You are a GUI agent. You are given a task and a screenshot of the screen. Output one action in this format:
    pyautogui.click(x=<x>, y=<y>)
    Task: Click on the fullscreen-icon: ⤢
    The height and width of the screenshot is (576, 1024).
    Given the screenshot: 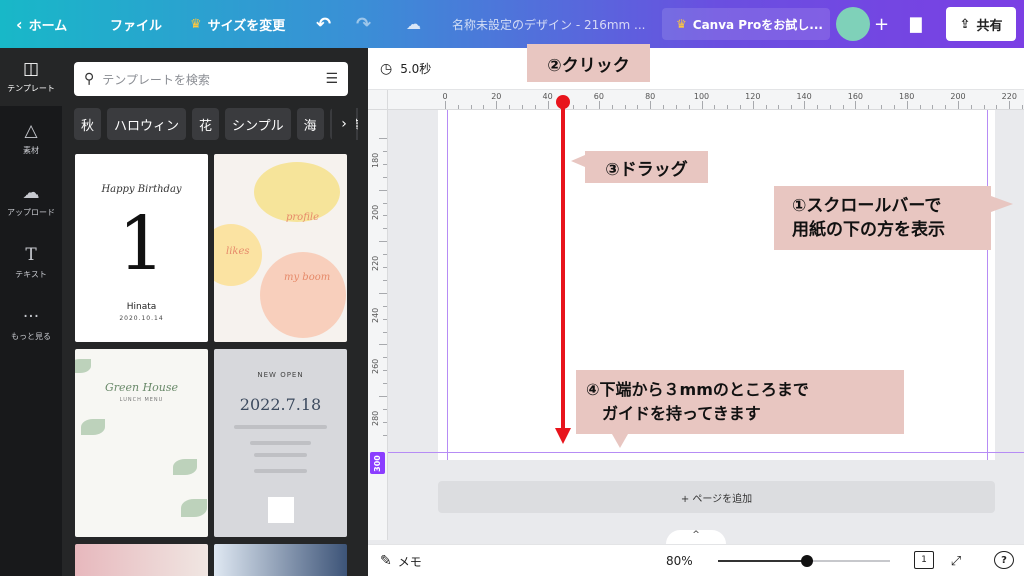 What is the action you would take?
    pyautogui.click(x=956, y=561)
    